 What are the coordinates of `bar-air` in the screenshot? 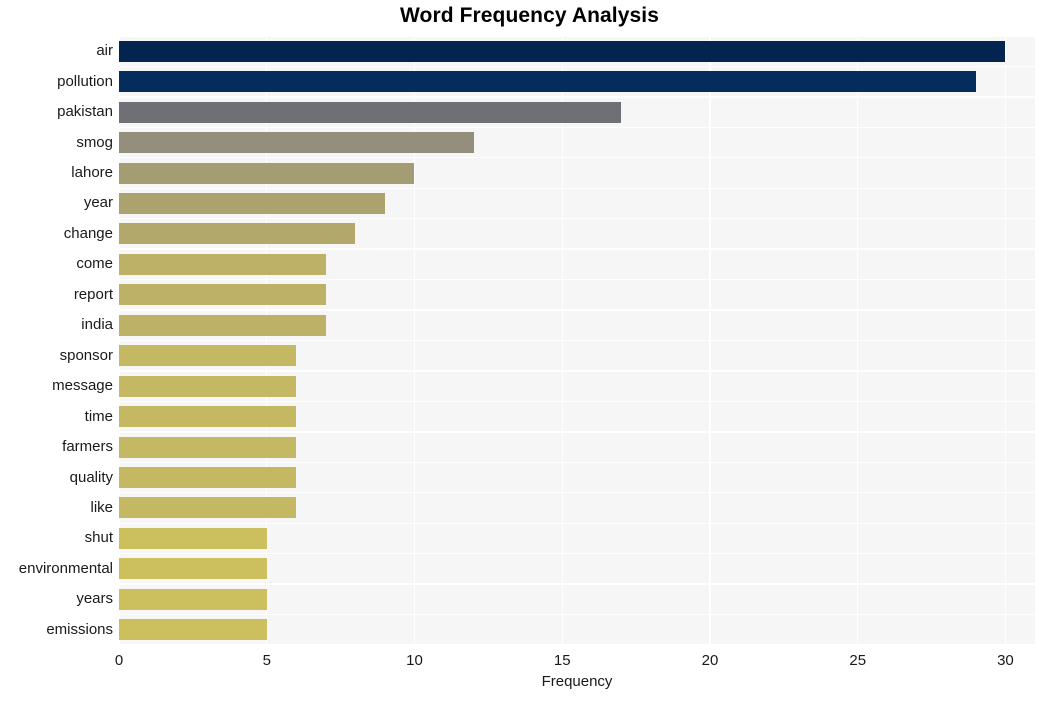 It's located at (562, 51).